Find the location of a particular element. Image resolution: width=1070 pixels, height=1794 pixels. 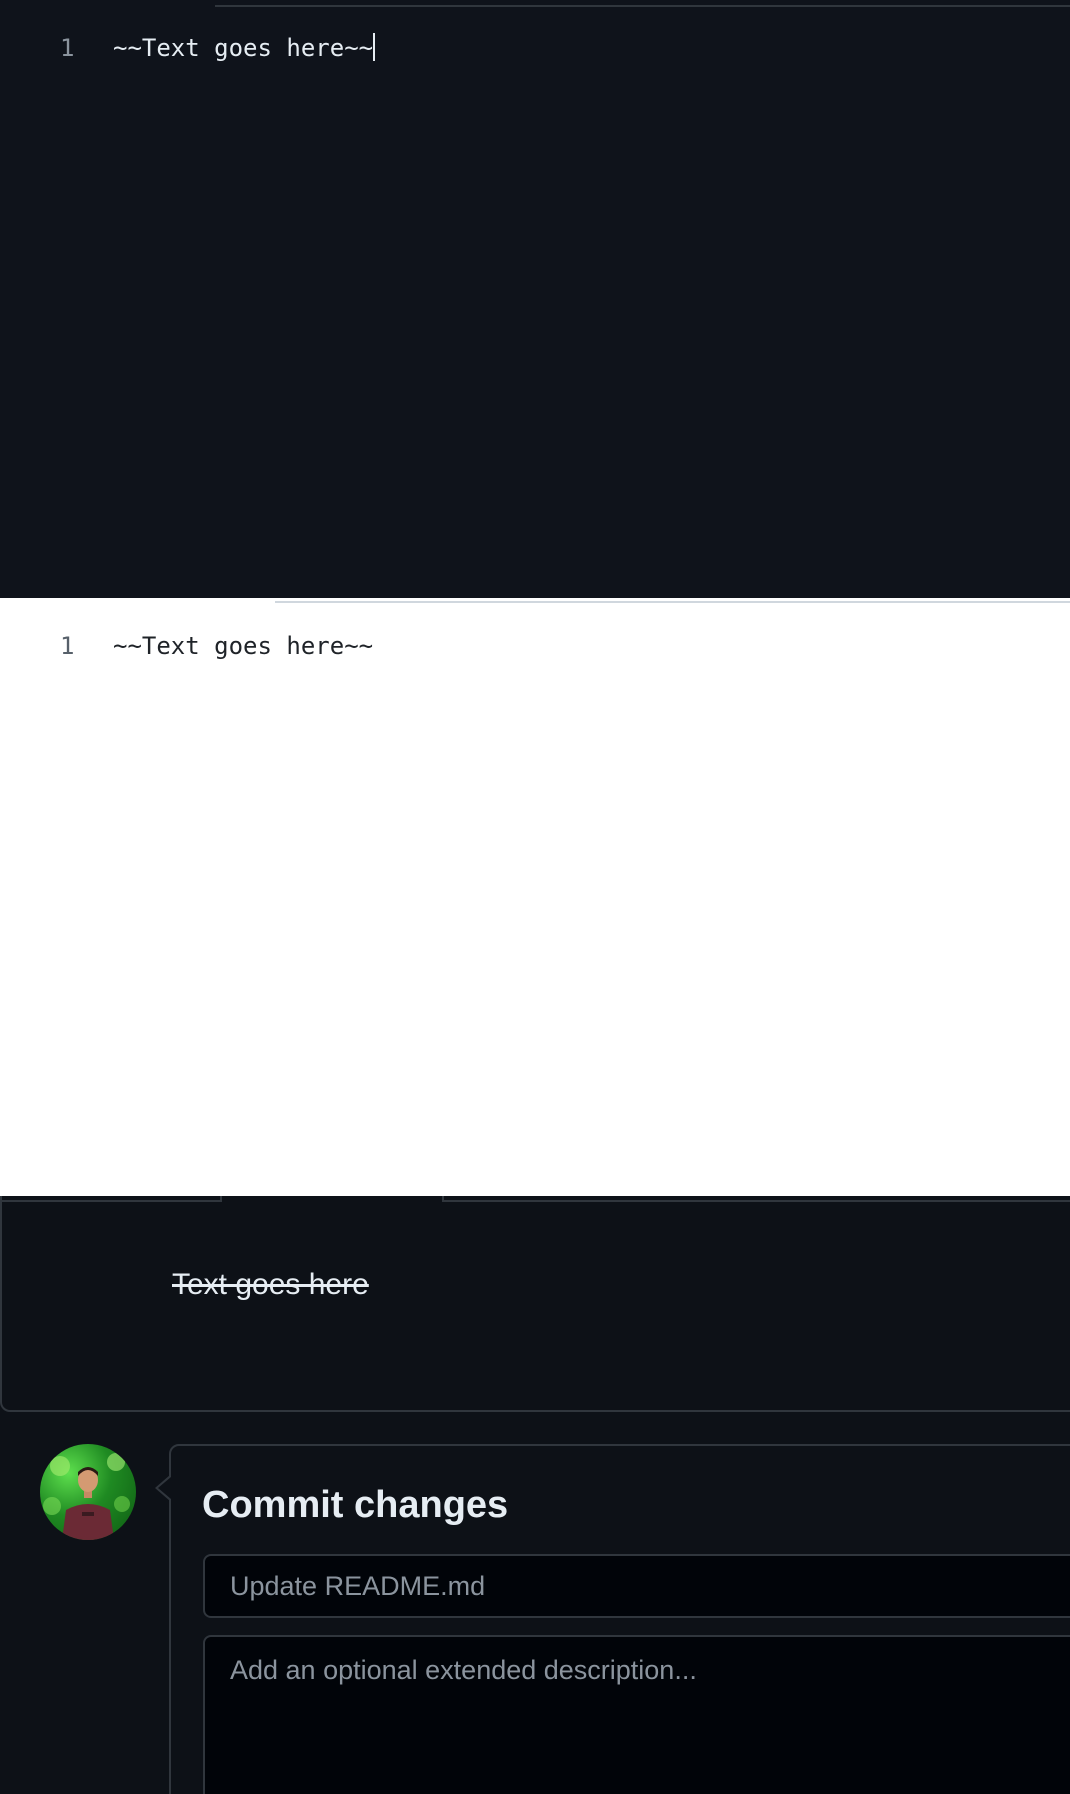

tab-edit-border is located at coordinates (111, 1199).